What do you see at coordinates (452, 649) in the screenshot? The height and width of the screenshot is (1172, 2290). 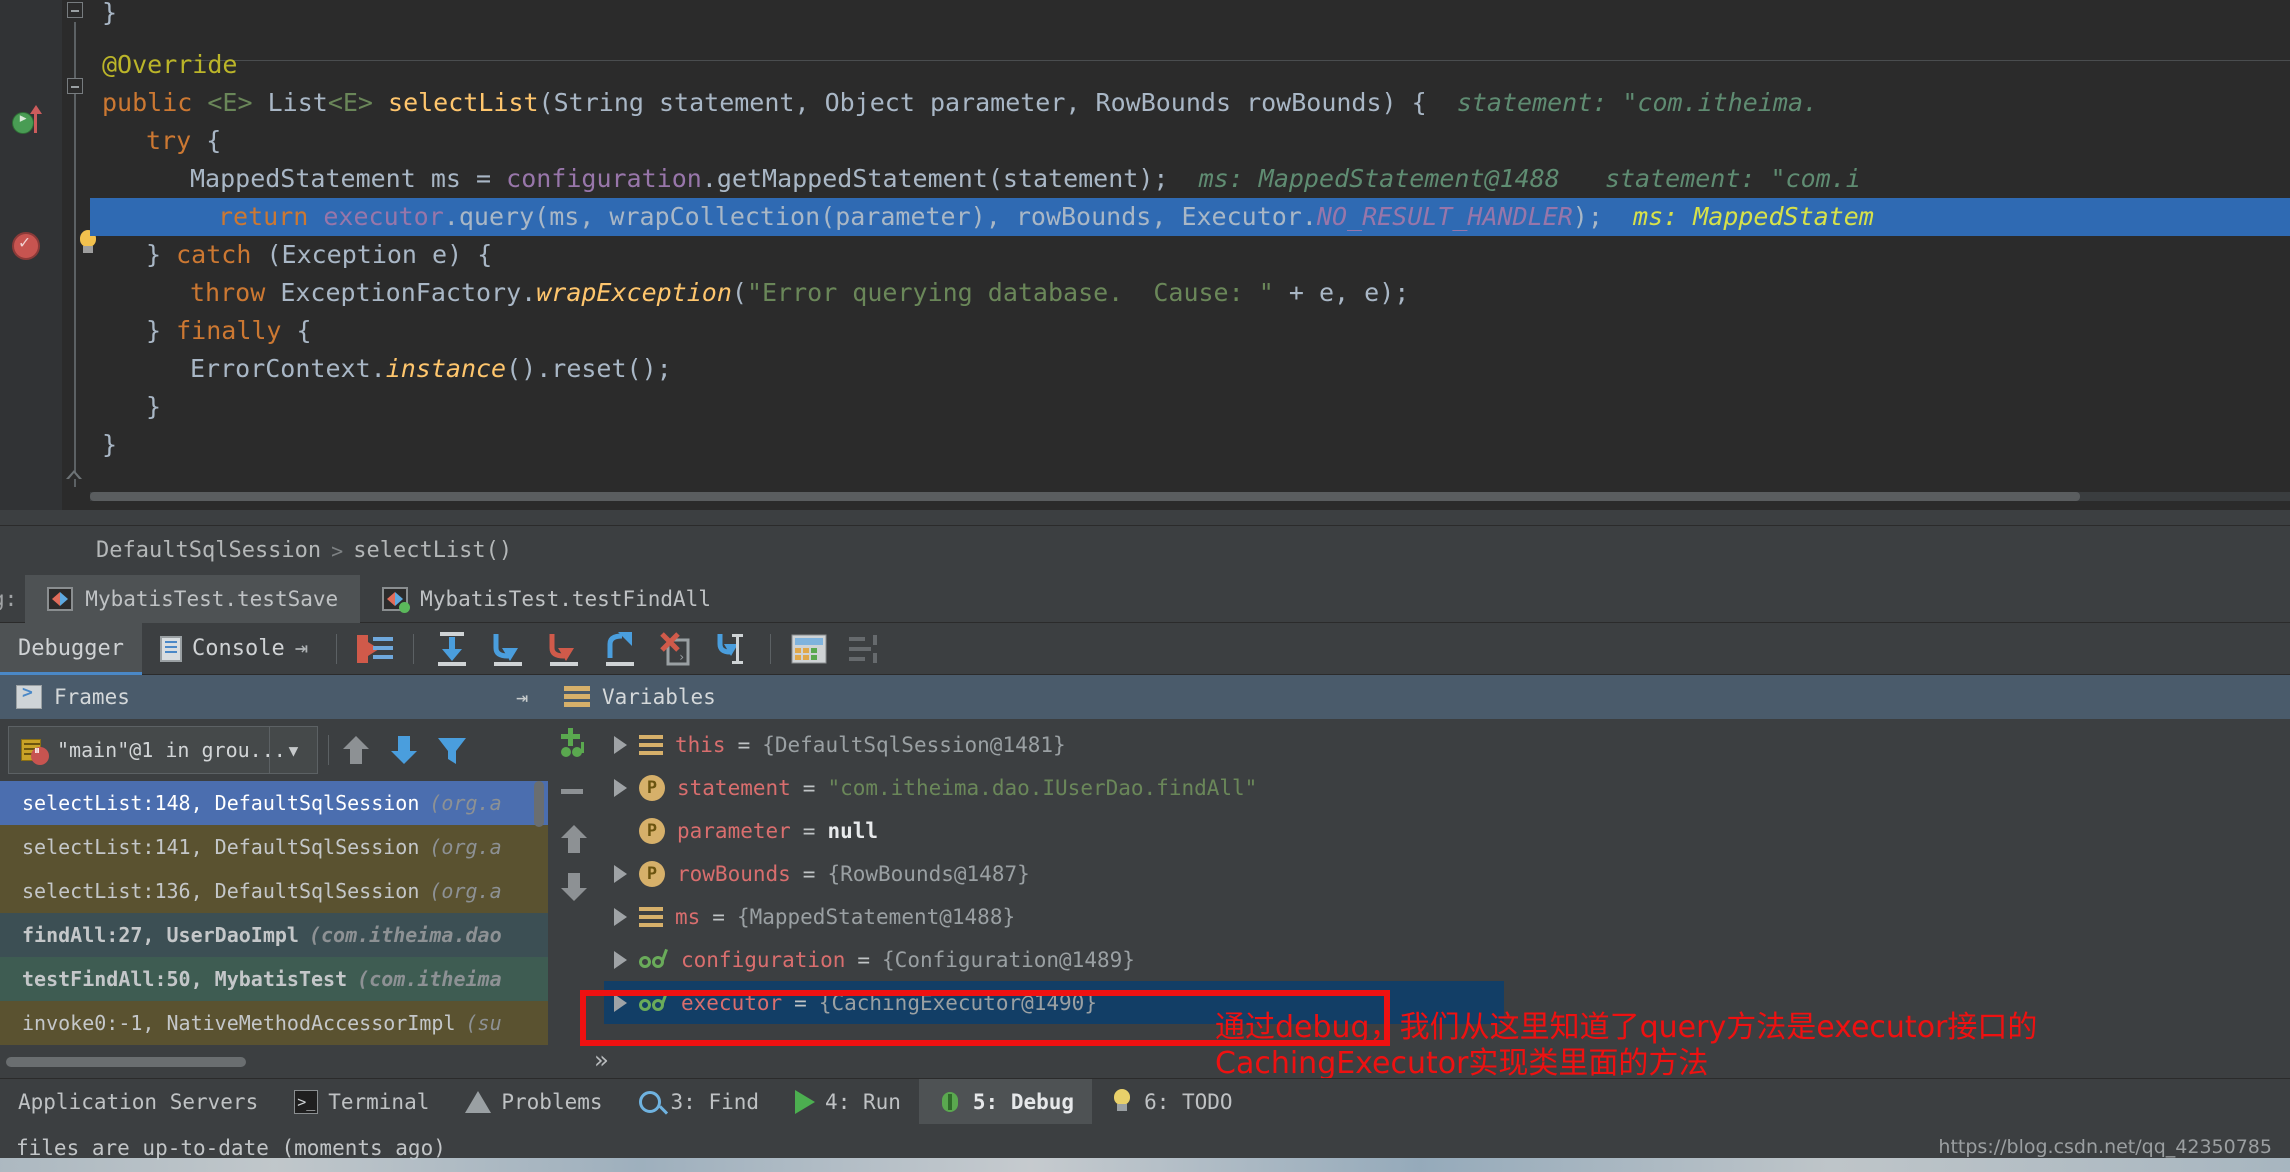 I see `step-over-button` at bounding box center [452, 649].